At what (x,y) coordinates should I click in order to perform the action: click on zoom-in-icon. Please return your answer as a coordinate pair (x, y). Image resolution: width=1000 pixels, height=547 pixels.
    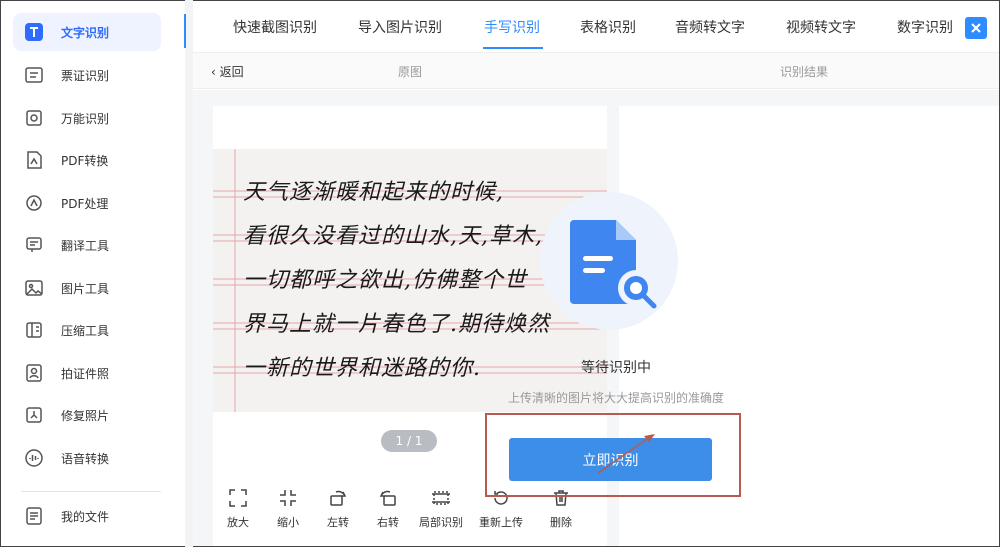
    Looking at the image, I should click on (238, 498).